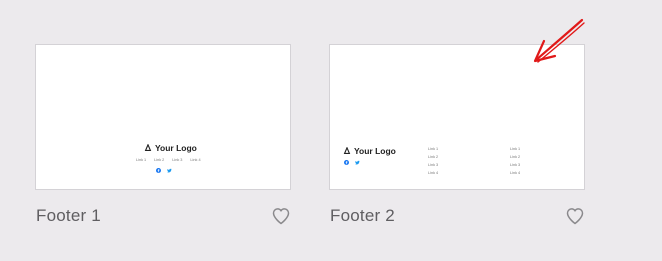 This screenshot has width=662, height=261. What do you see at coordinates (433, 165) in the screenshot?
I see `footer-2-col1-link-3: Link 3` at bounding box center [433, 165].